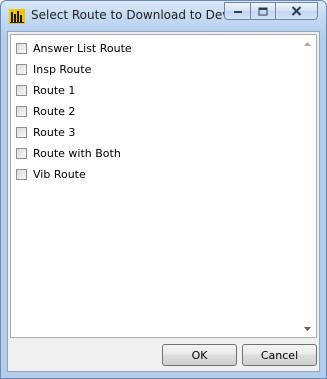 Image resolution: width=327 pixels, height=379 pixels. I want to click on scroll-up-arrow-icon, so click(307, 43).